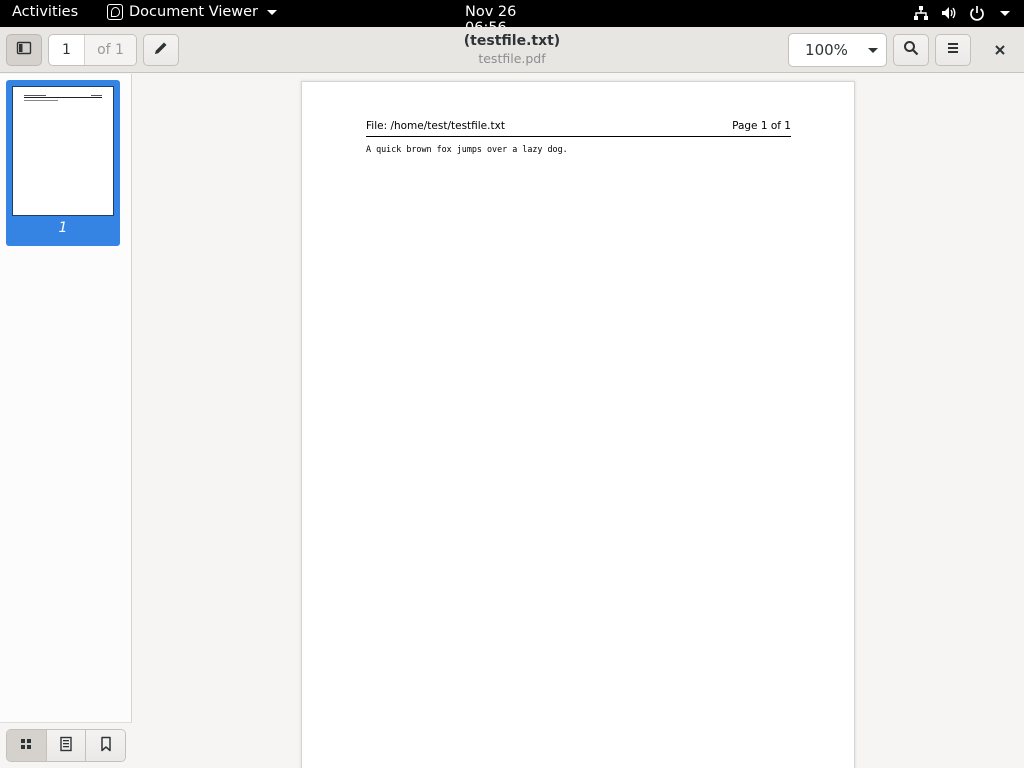 Image resolution: width=1024 pixels, height=768 pixels. What do you see at coordinates (110, 50) in the screenshot?
I see `total-pages-label: of 1` at bounding box center [110, 50].